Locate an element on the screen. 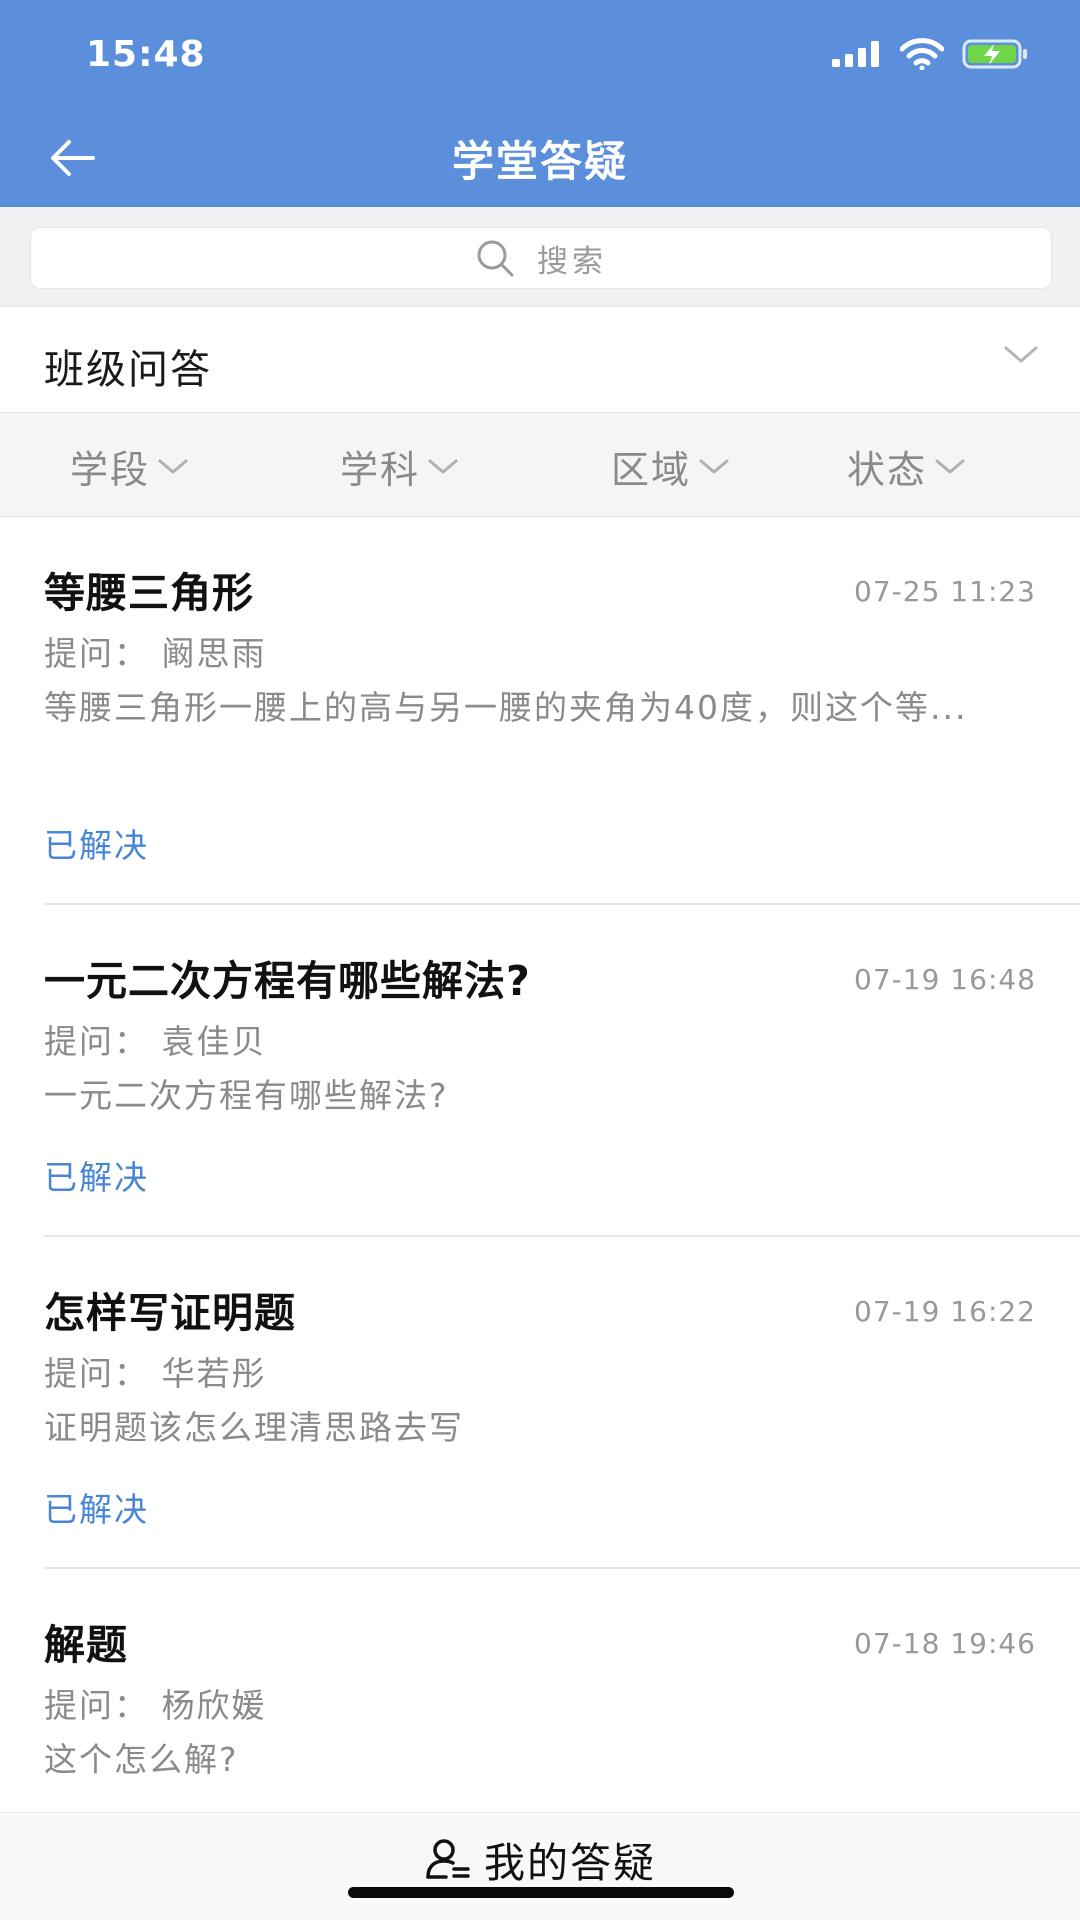 The width and height of the screenshot is (1080, 1920). filter-label: 区域 is located at coordinates (651, 470).